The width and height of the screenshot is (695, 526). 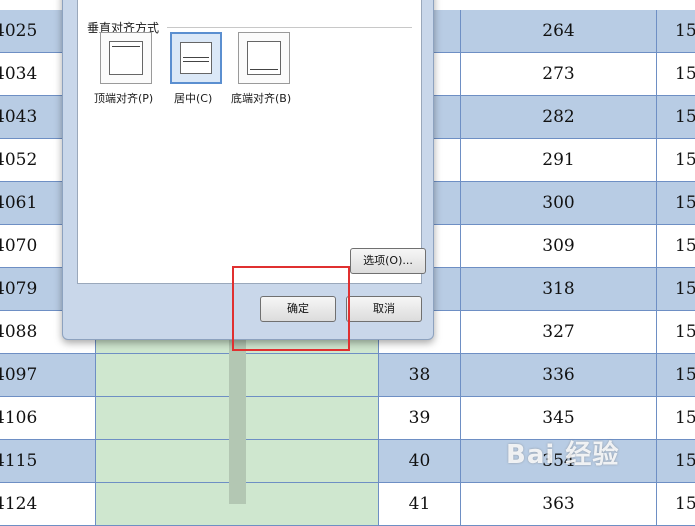 What do you see at coordinates (48, 504) in the screenshot?
I see `cell-a: 4124` at bounding box center [48, 504].